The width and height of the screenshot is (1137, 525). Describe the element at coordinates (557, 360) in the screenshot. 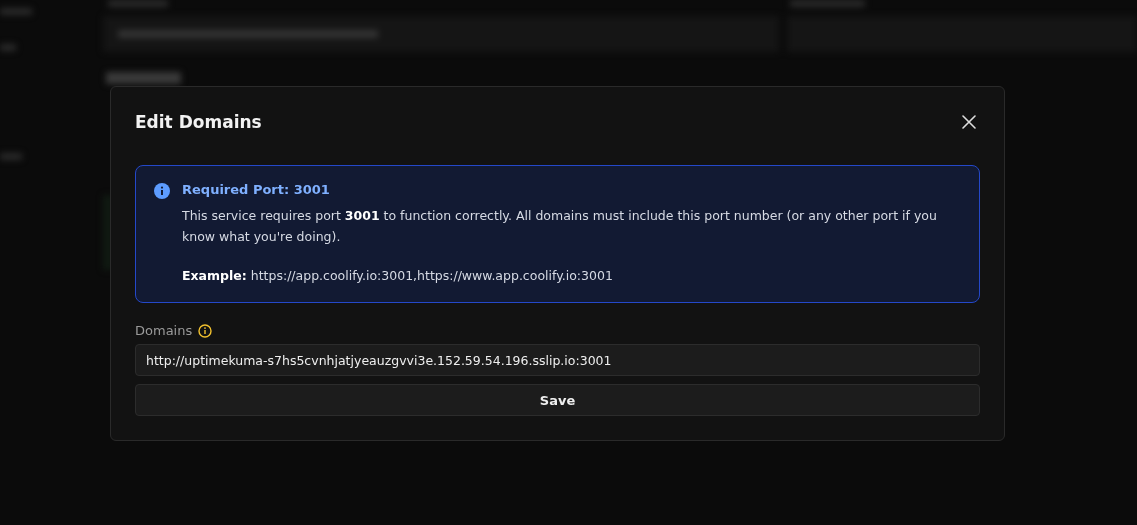

I see `domains-field: http://uptimekuma-s7hs5cvnhjatjyeauzgvvi3e.152.59.54.196.sslip.io:3001` at that location.